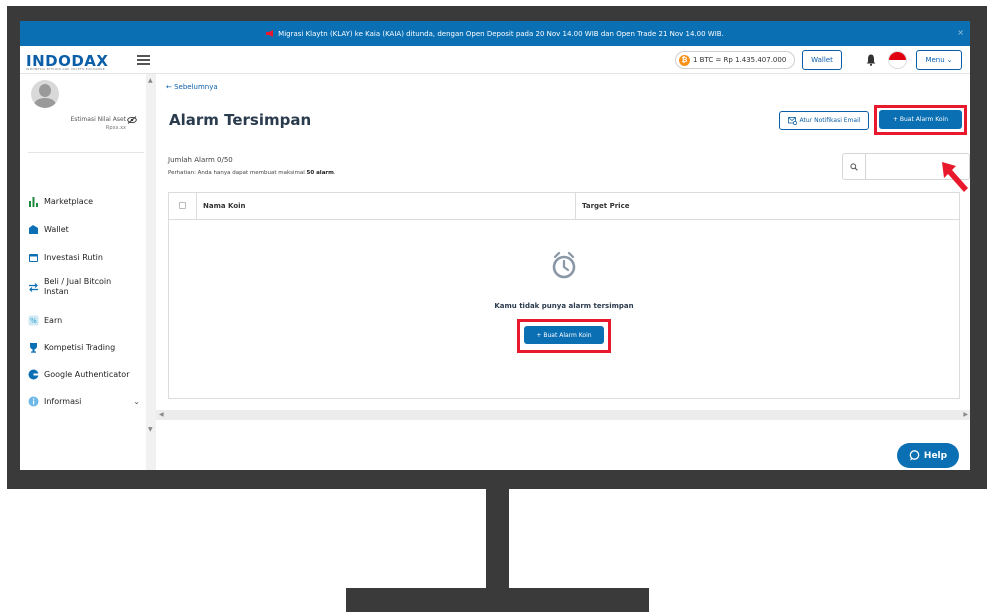 The image size is (993, 616). Describe the element at coordinates (935, 455) in the screenshot. I see `help-label: Help` at that location.